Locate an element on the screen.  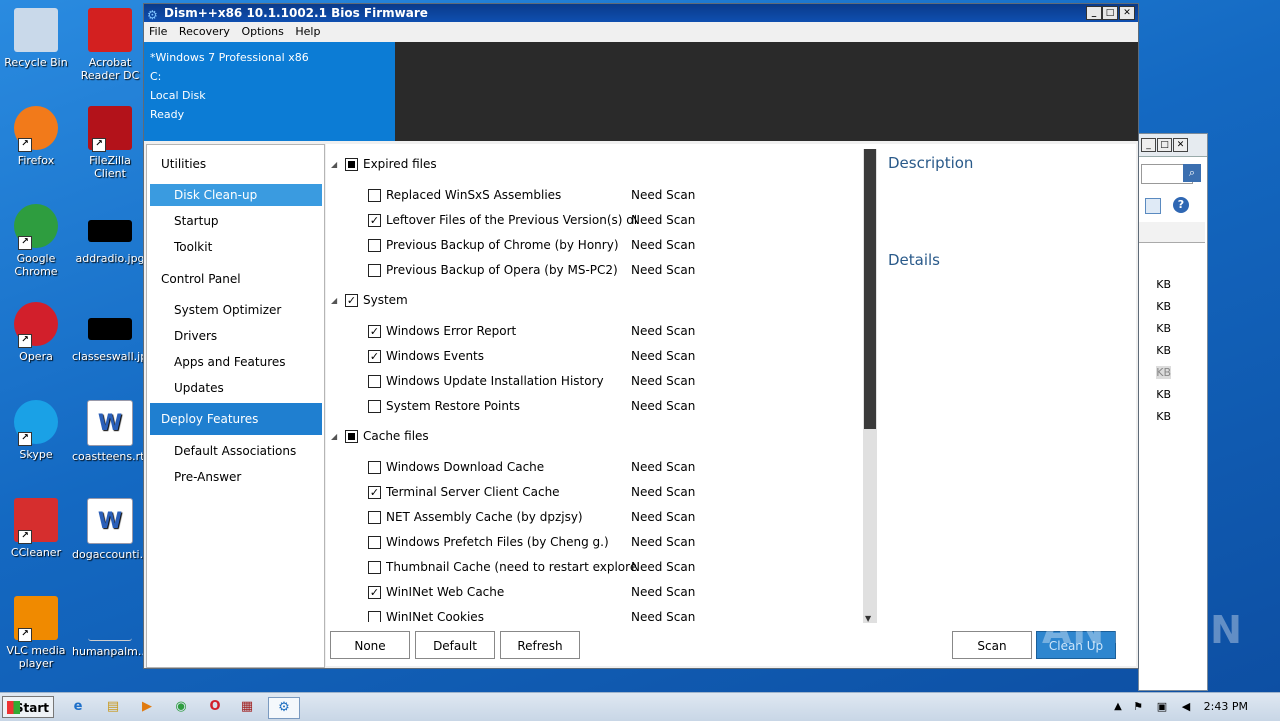
desktop-icon: ↗ Google Chrome is located at coordinates (37, 241).